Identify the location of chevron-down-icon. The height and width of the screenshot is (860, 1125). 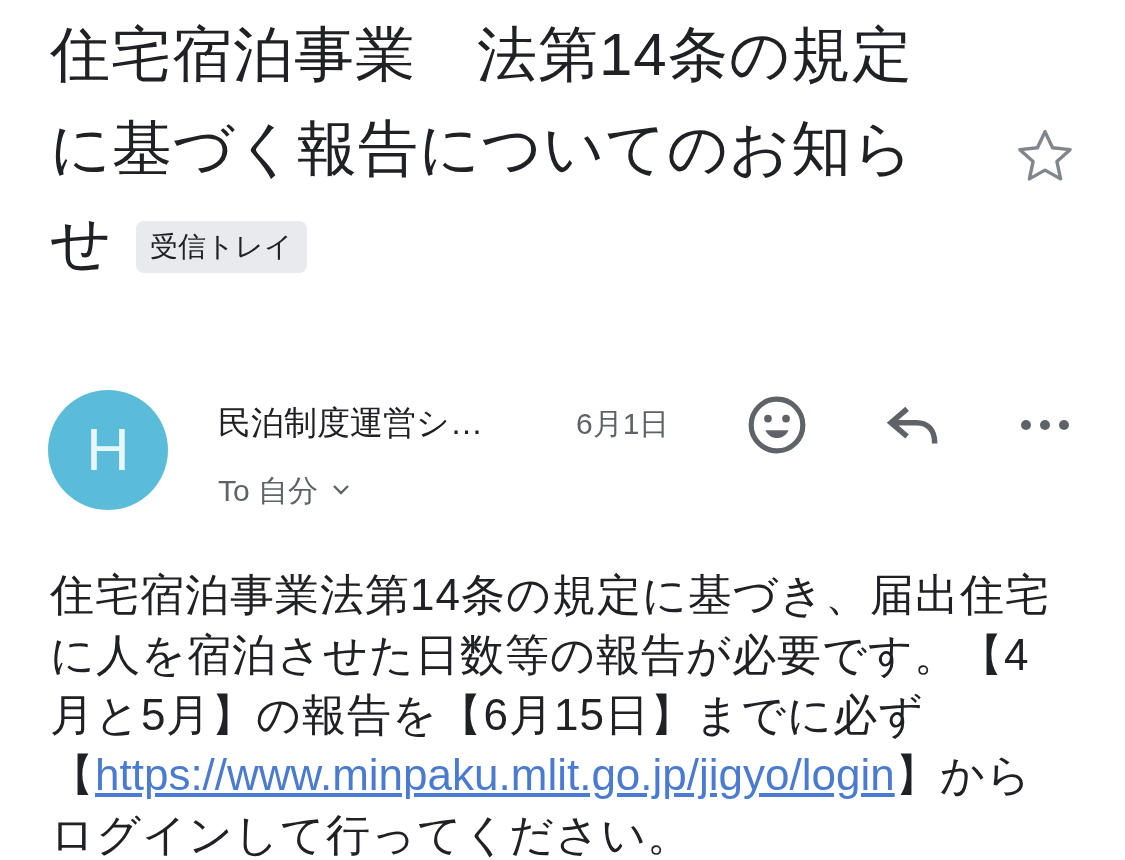
(341, 490).